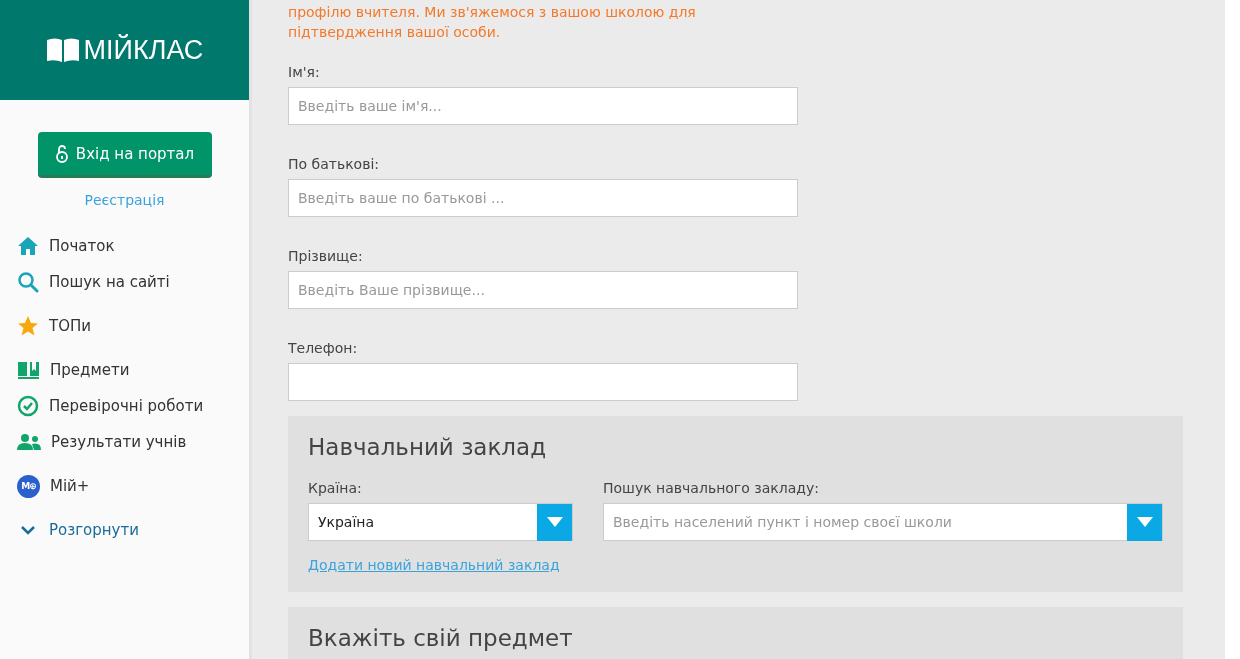 Image resolution: width=1240 pixels, height=659 pixels. What do you see at coordinates (334, 164) in the screenshot?
I see `field-label: По батькові:` at bounding box center [334, 164].